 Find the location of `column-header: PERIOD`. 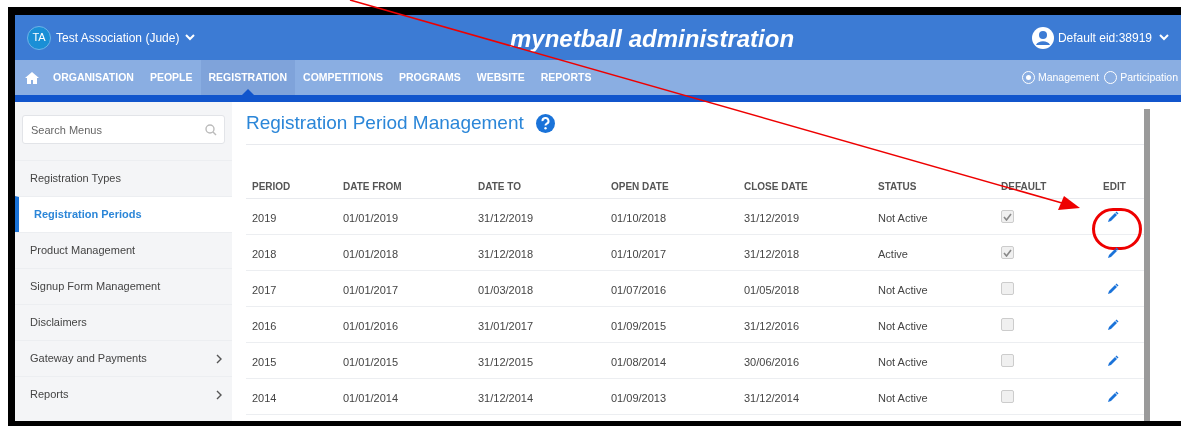

column-header: PERIOD is located at coordinates (271, 186).